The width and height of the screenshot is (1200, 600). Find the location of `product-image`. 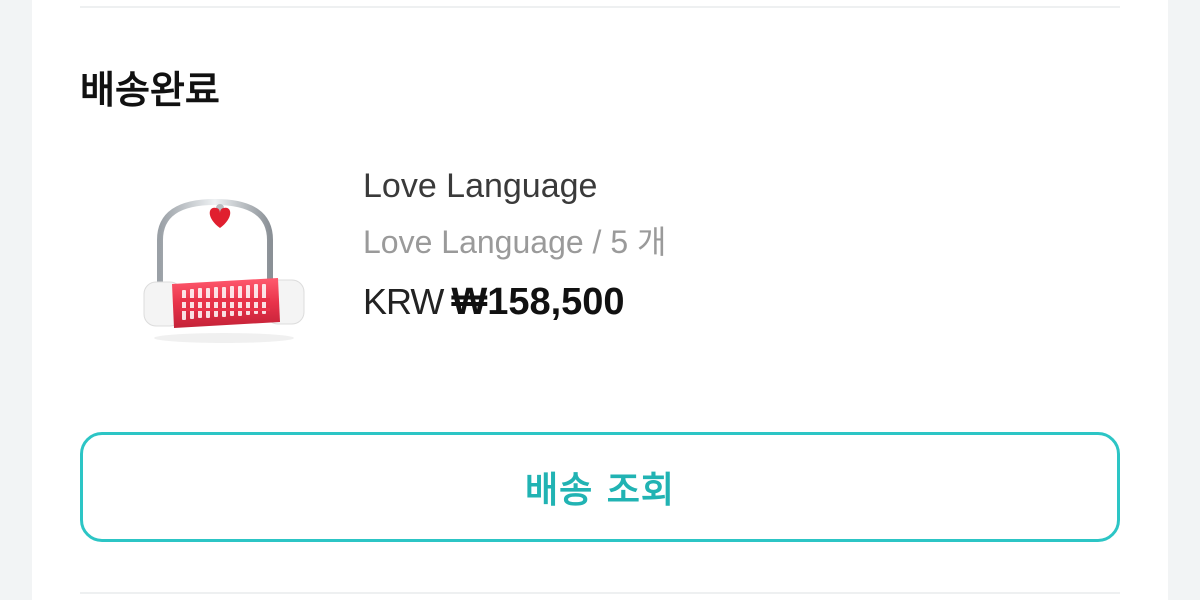

product-image is located at coordinates (215, 265).